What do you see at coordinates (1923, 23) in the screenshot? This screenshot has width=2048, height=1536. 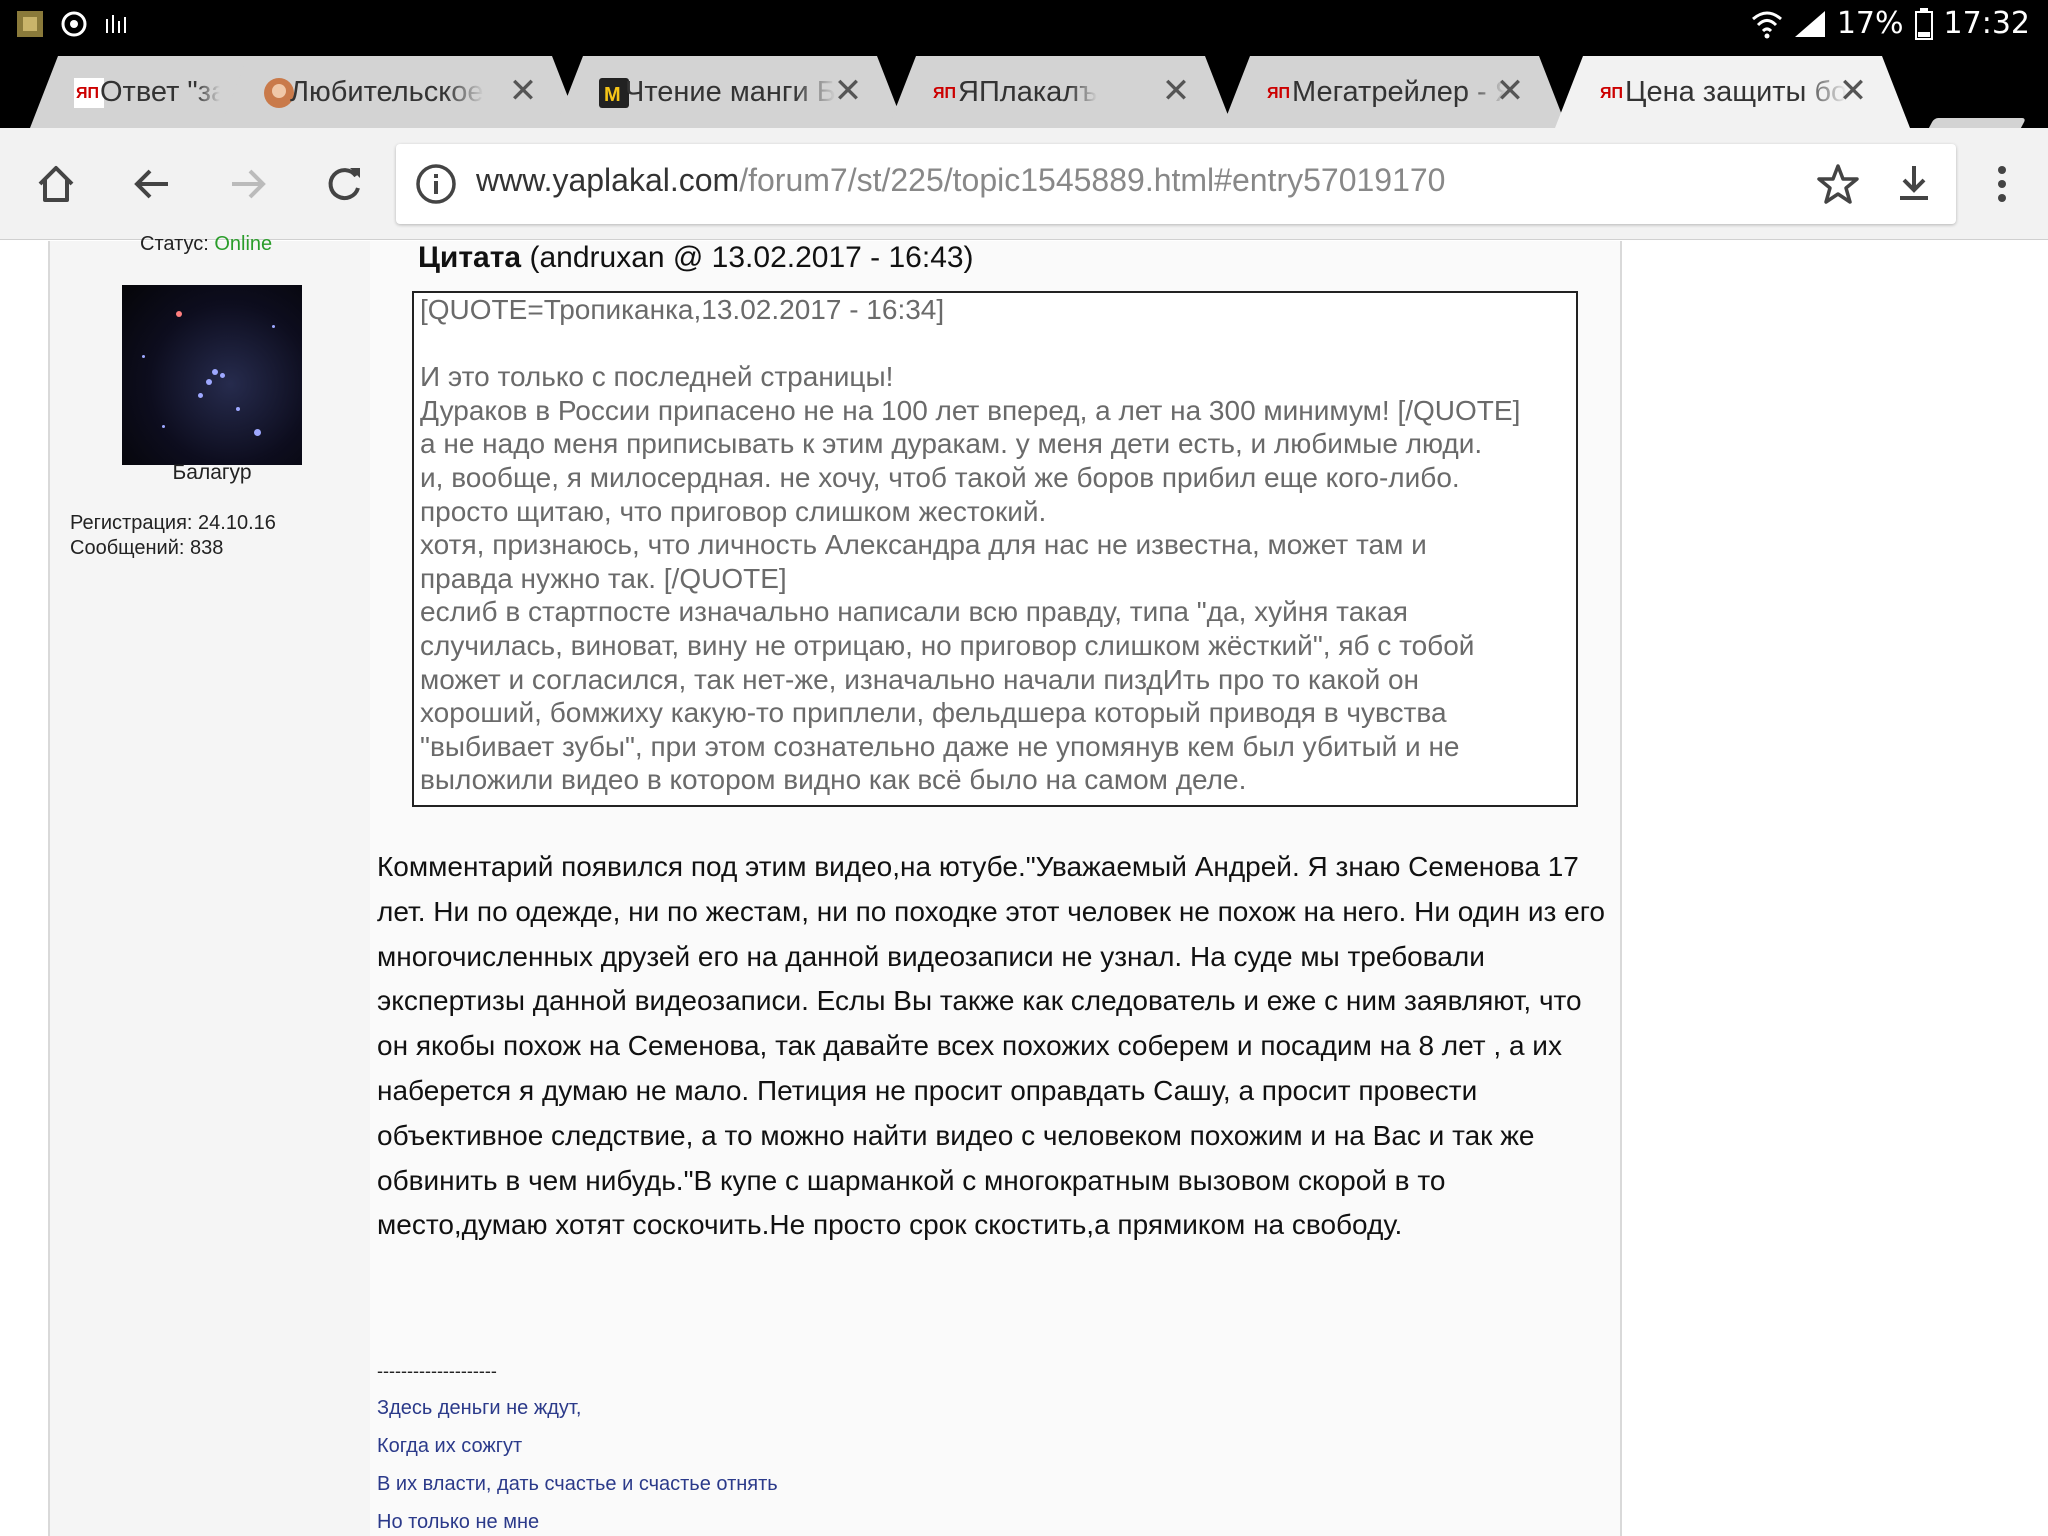 I see `battery-icon` at bounding box center [1923, 23].